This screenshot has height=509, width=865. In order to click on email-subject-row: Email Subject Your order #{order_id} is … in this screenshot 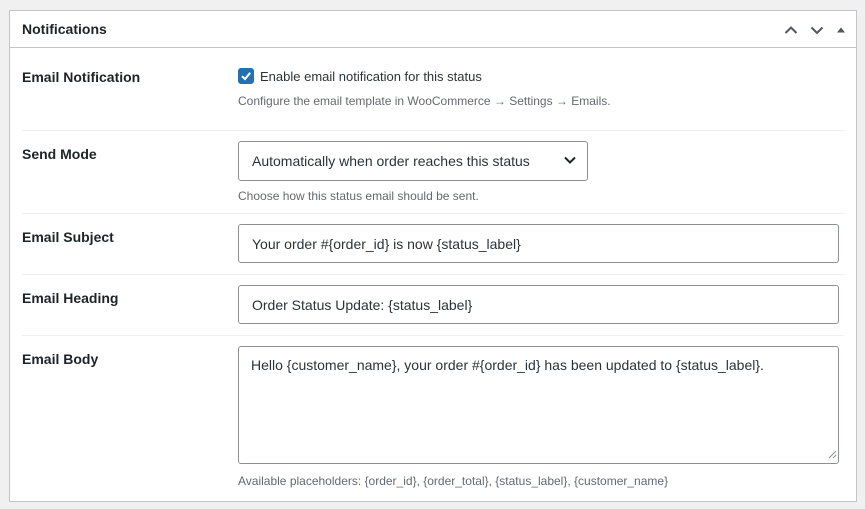, I will do `click(433, 244)`.